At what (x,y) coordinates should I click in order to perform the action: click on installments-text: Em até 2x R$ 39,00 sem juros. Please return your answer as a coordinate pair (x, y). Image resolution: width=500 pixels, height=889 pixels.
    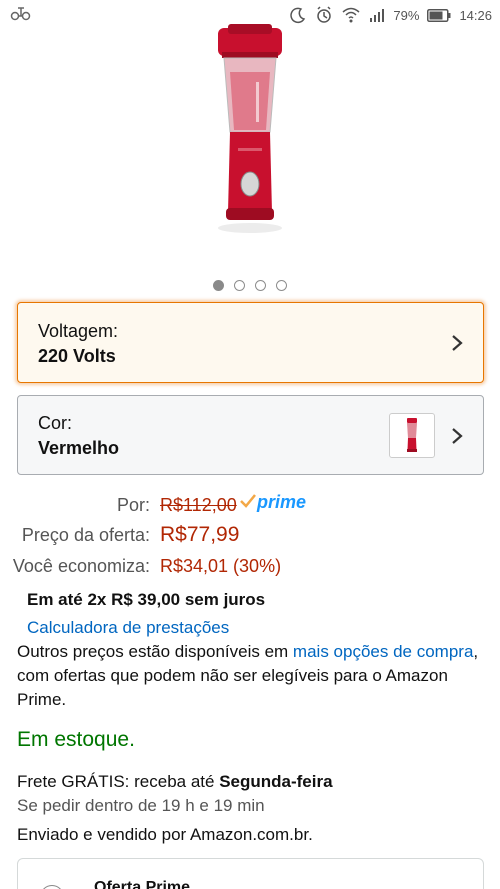
    Looking at the image, I should click on (146, 599).